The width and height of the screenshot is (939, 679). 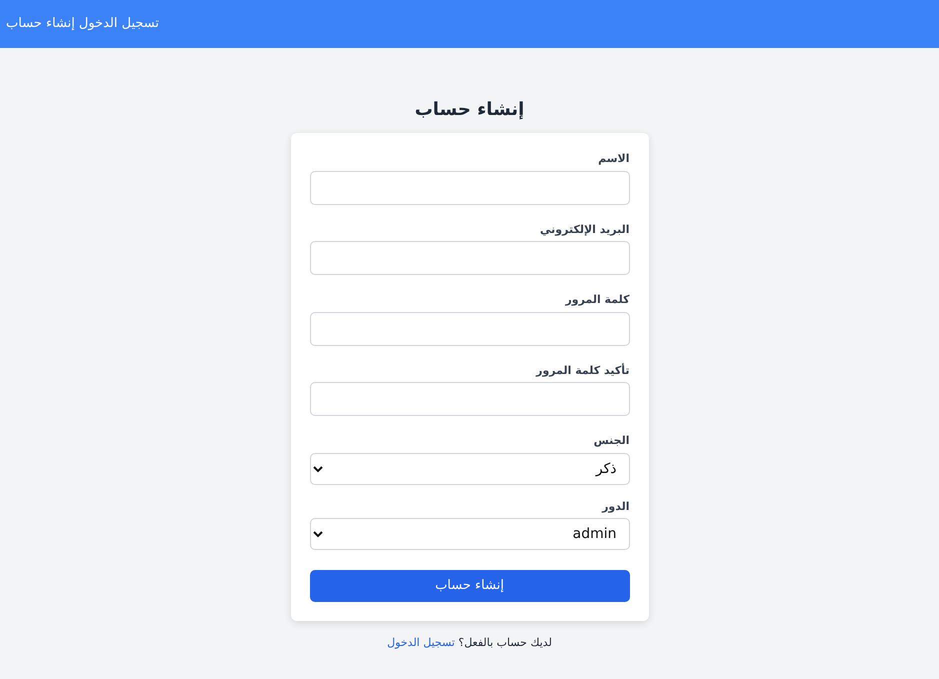 What do you see at coordinates (615, 506) in the screenshot?
I see `field-label: الدور` at bounding box center [615, 506].